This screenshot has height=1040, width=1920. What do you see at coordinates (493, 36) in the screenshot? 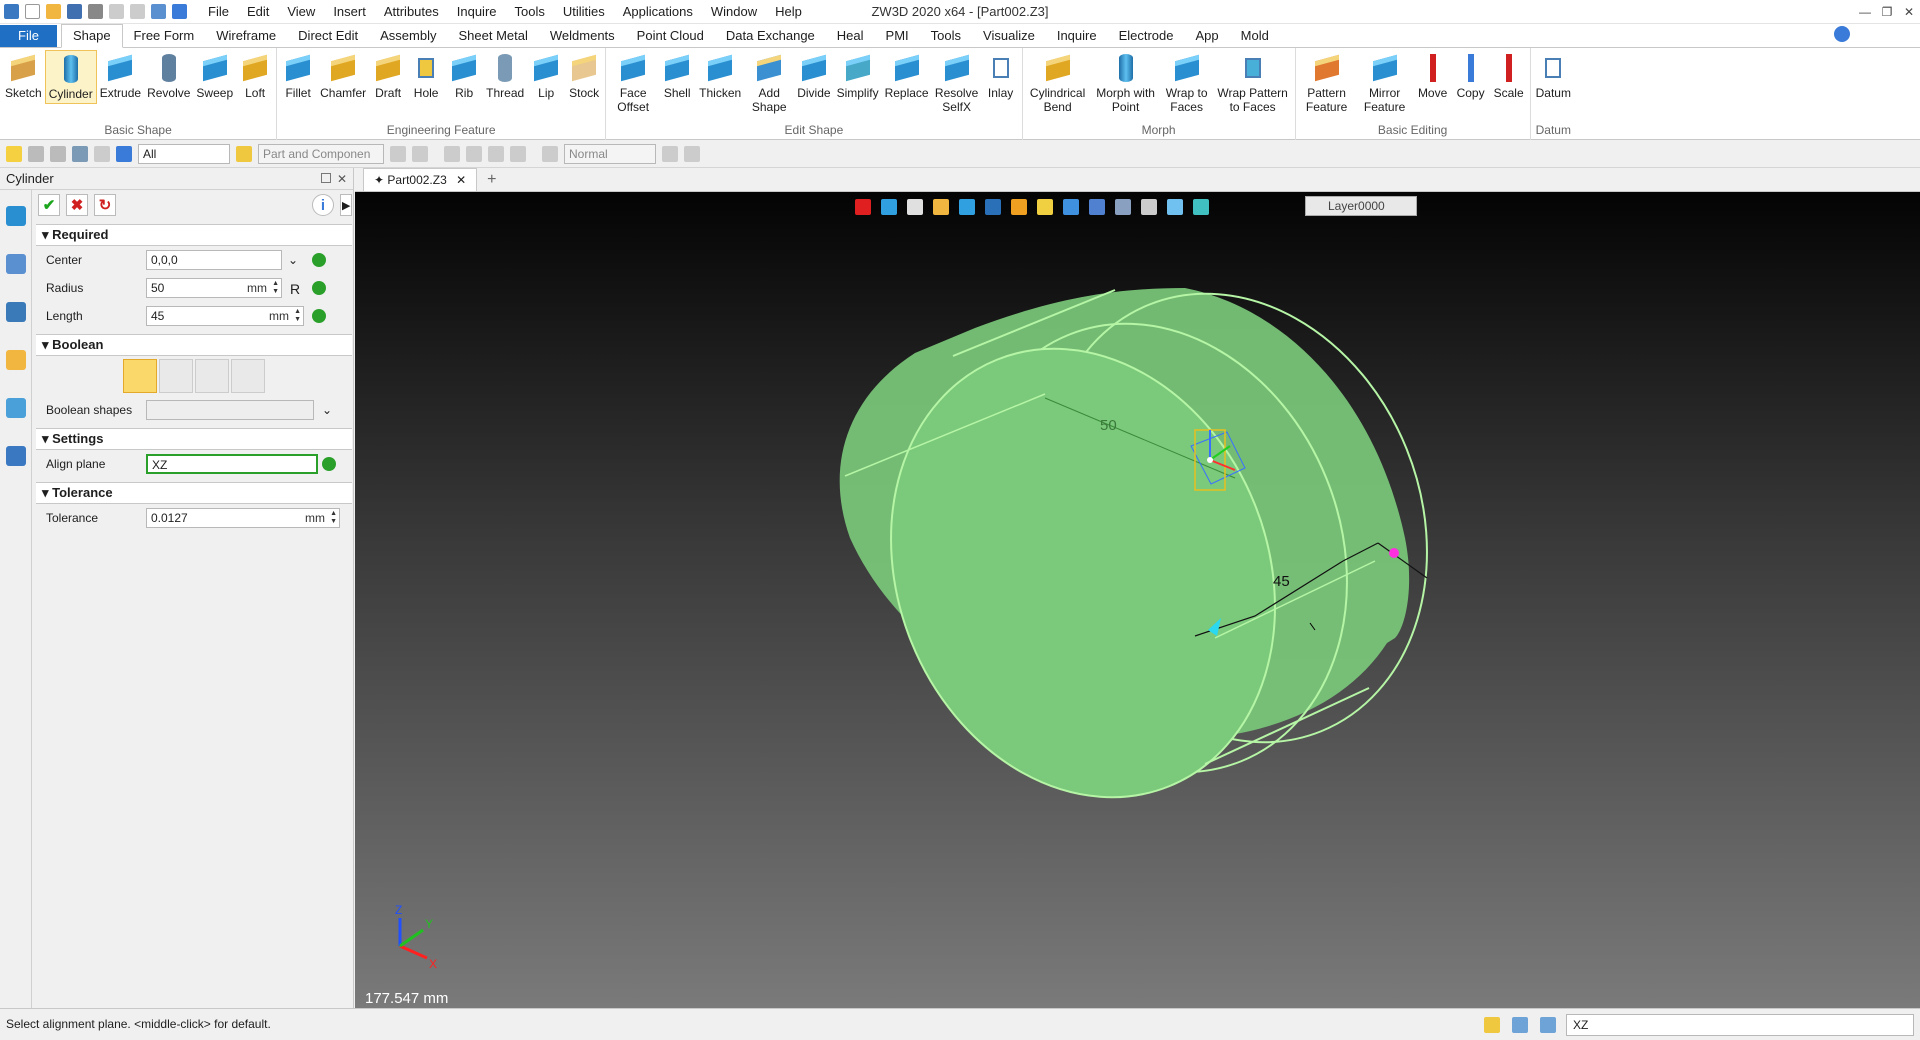
I see `tab-sheet-metal: Sheet Metal` at bounding box center [493, 36].